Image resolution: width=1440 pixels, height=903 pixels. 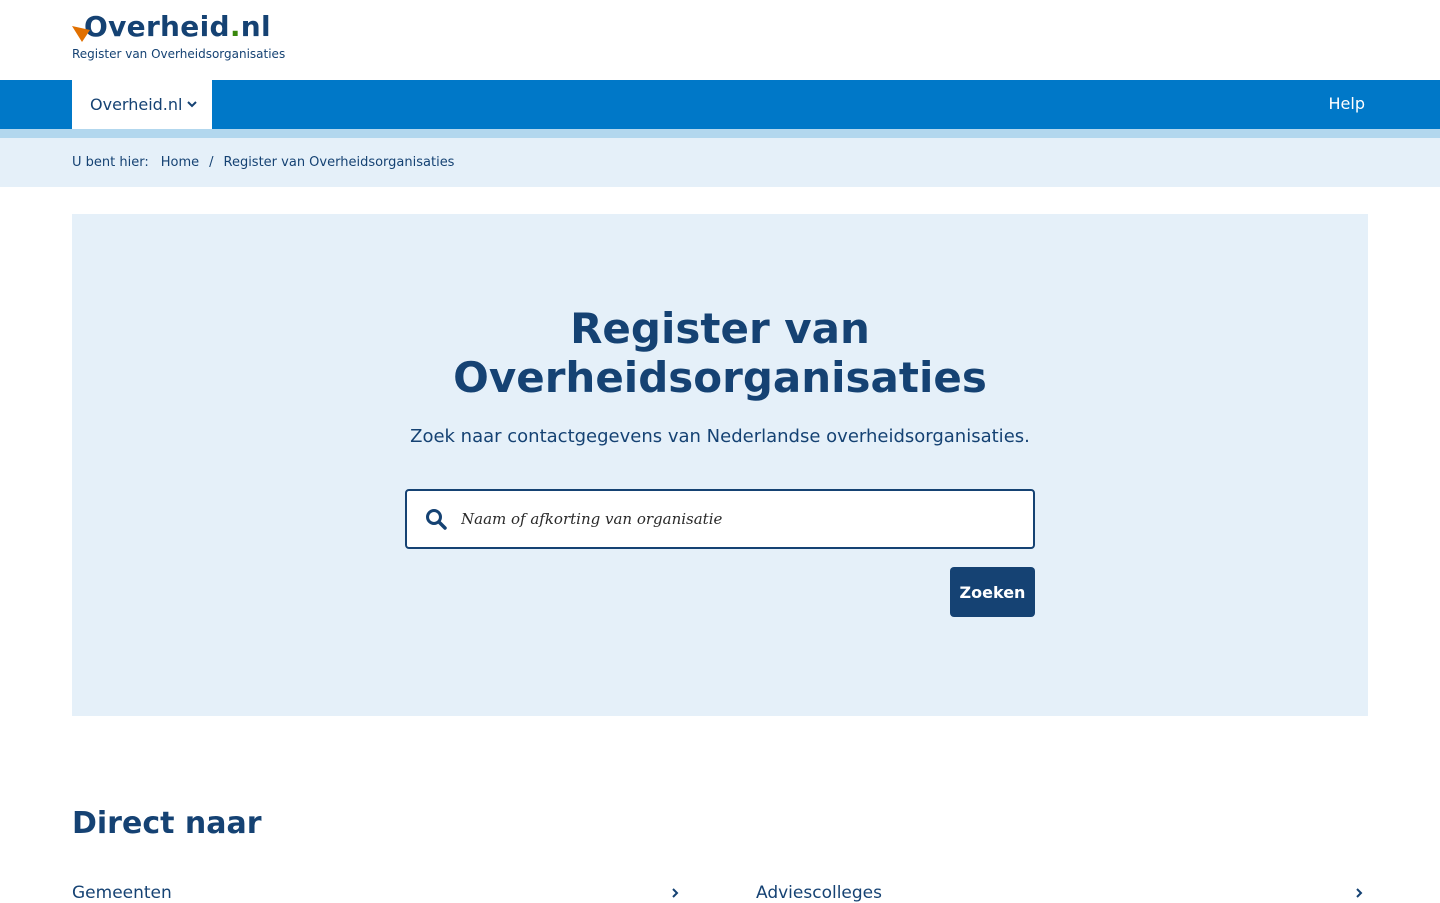 I want to click on site-switcher-label: Overheid.nl, so click(x=136, y=104).